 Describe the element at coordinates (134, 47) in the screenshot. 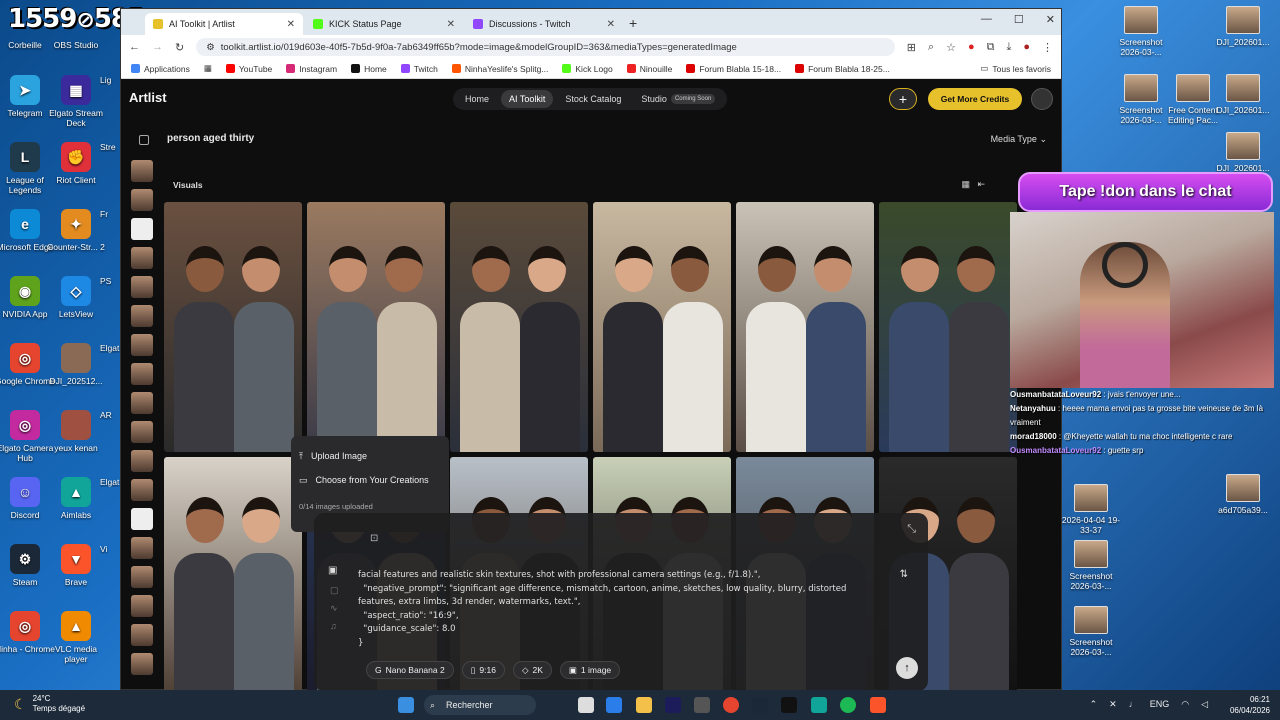

I see `back-icon: ←` at that location.